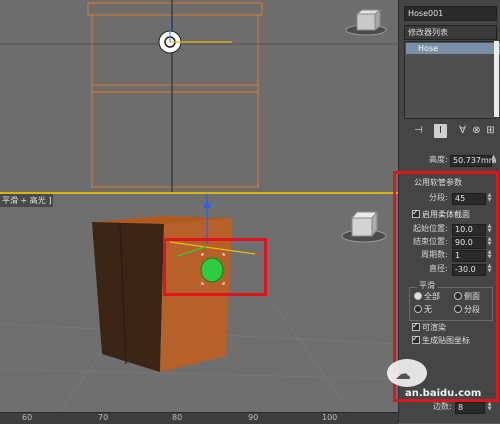 The image size is (500, 424). I want to click on time-ruler: 60 70 80 90 100, so click(199, 418).